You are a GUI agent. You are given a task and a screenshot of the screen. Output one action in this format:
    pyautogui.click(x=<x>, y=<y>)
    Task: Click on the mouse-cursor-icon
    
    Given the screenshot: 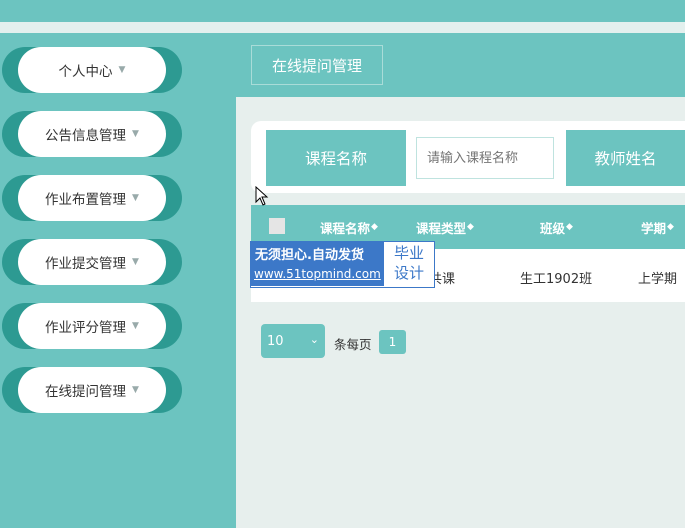 What is the action you would take?
    pyautogui.click(x=262, y=196)
    